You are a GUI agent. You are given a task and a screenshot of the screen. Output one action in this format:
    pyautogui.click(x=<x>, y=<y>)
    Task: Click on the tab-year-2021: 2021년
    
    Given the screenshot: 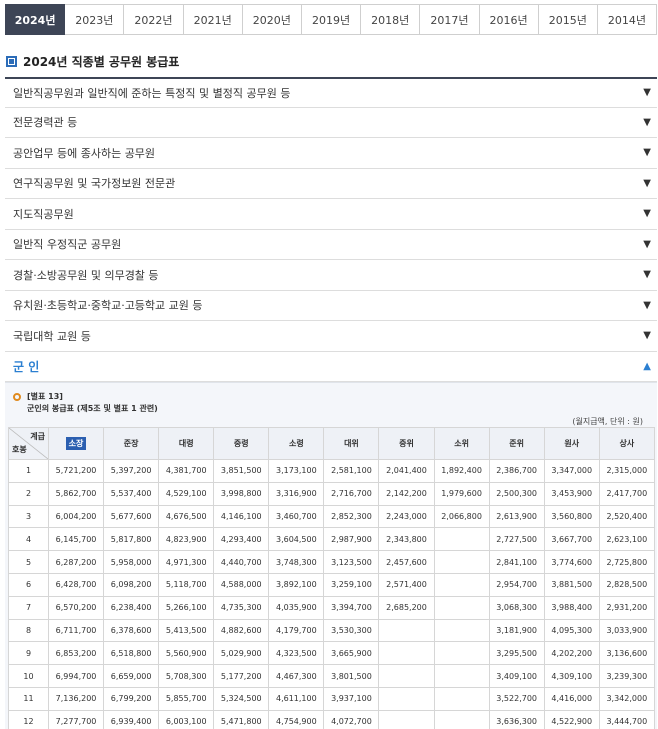 What is the action you would take?
    pyautogui.click(x=213, y=19)
    